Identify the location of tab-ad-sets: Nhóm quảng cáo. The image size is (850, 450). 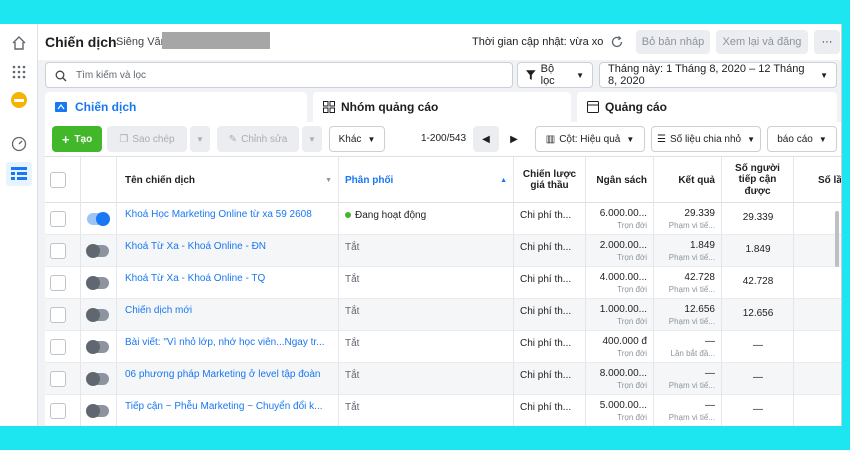
(442, 107).